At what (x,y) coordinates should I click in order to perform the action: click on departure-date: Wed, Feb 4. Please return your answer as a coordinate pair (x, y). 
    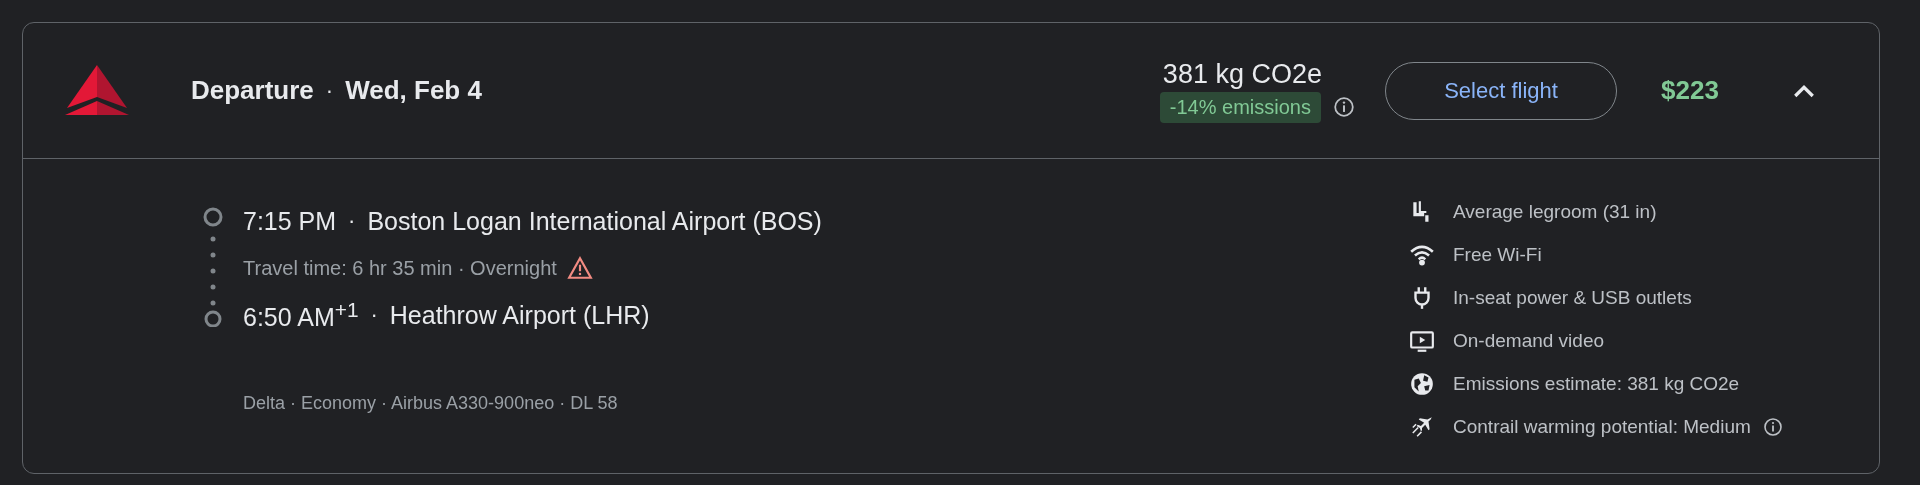
    Looking at the image, I should click on (413, 90).